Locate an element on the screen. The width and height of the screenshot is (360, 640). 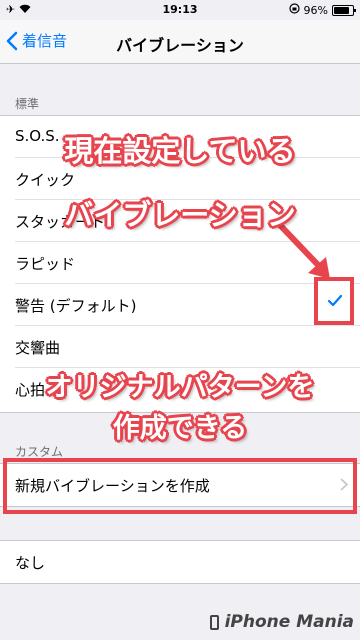
annotation-current-line1: 現在設定している is located at coordinates (180, 151).